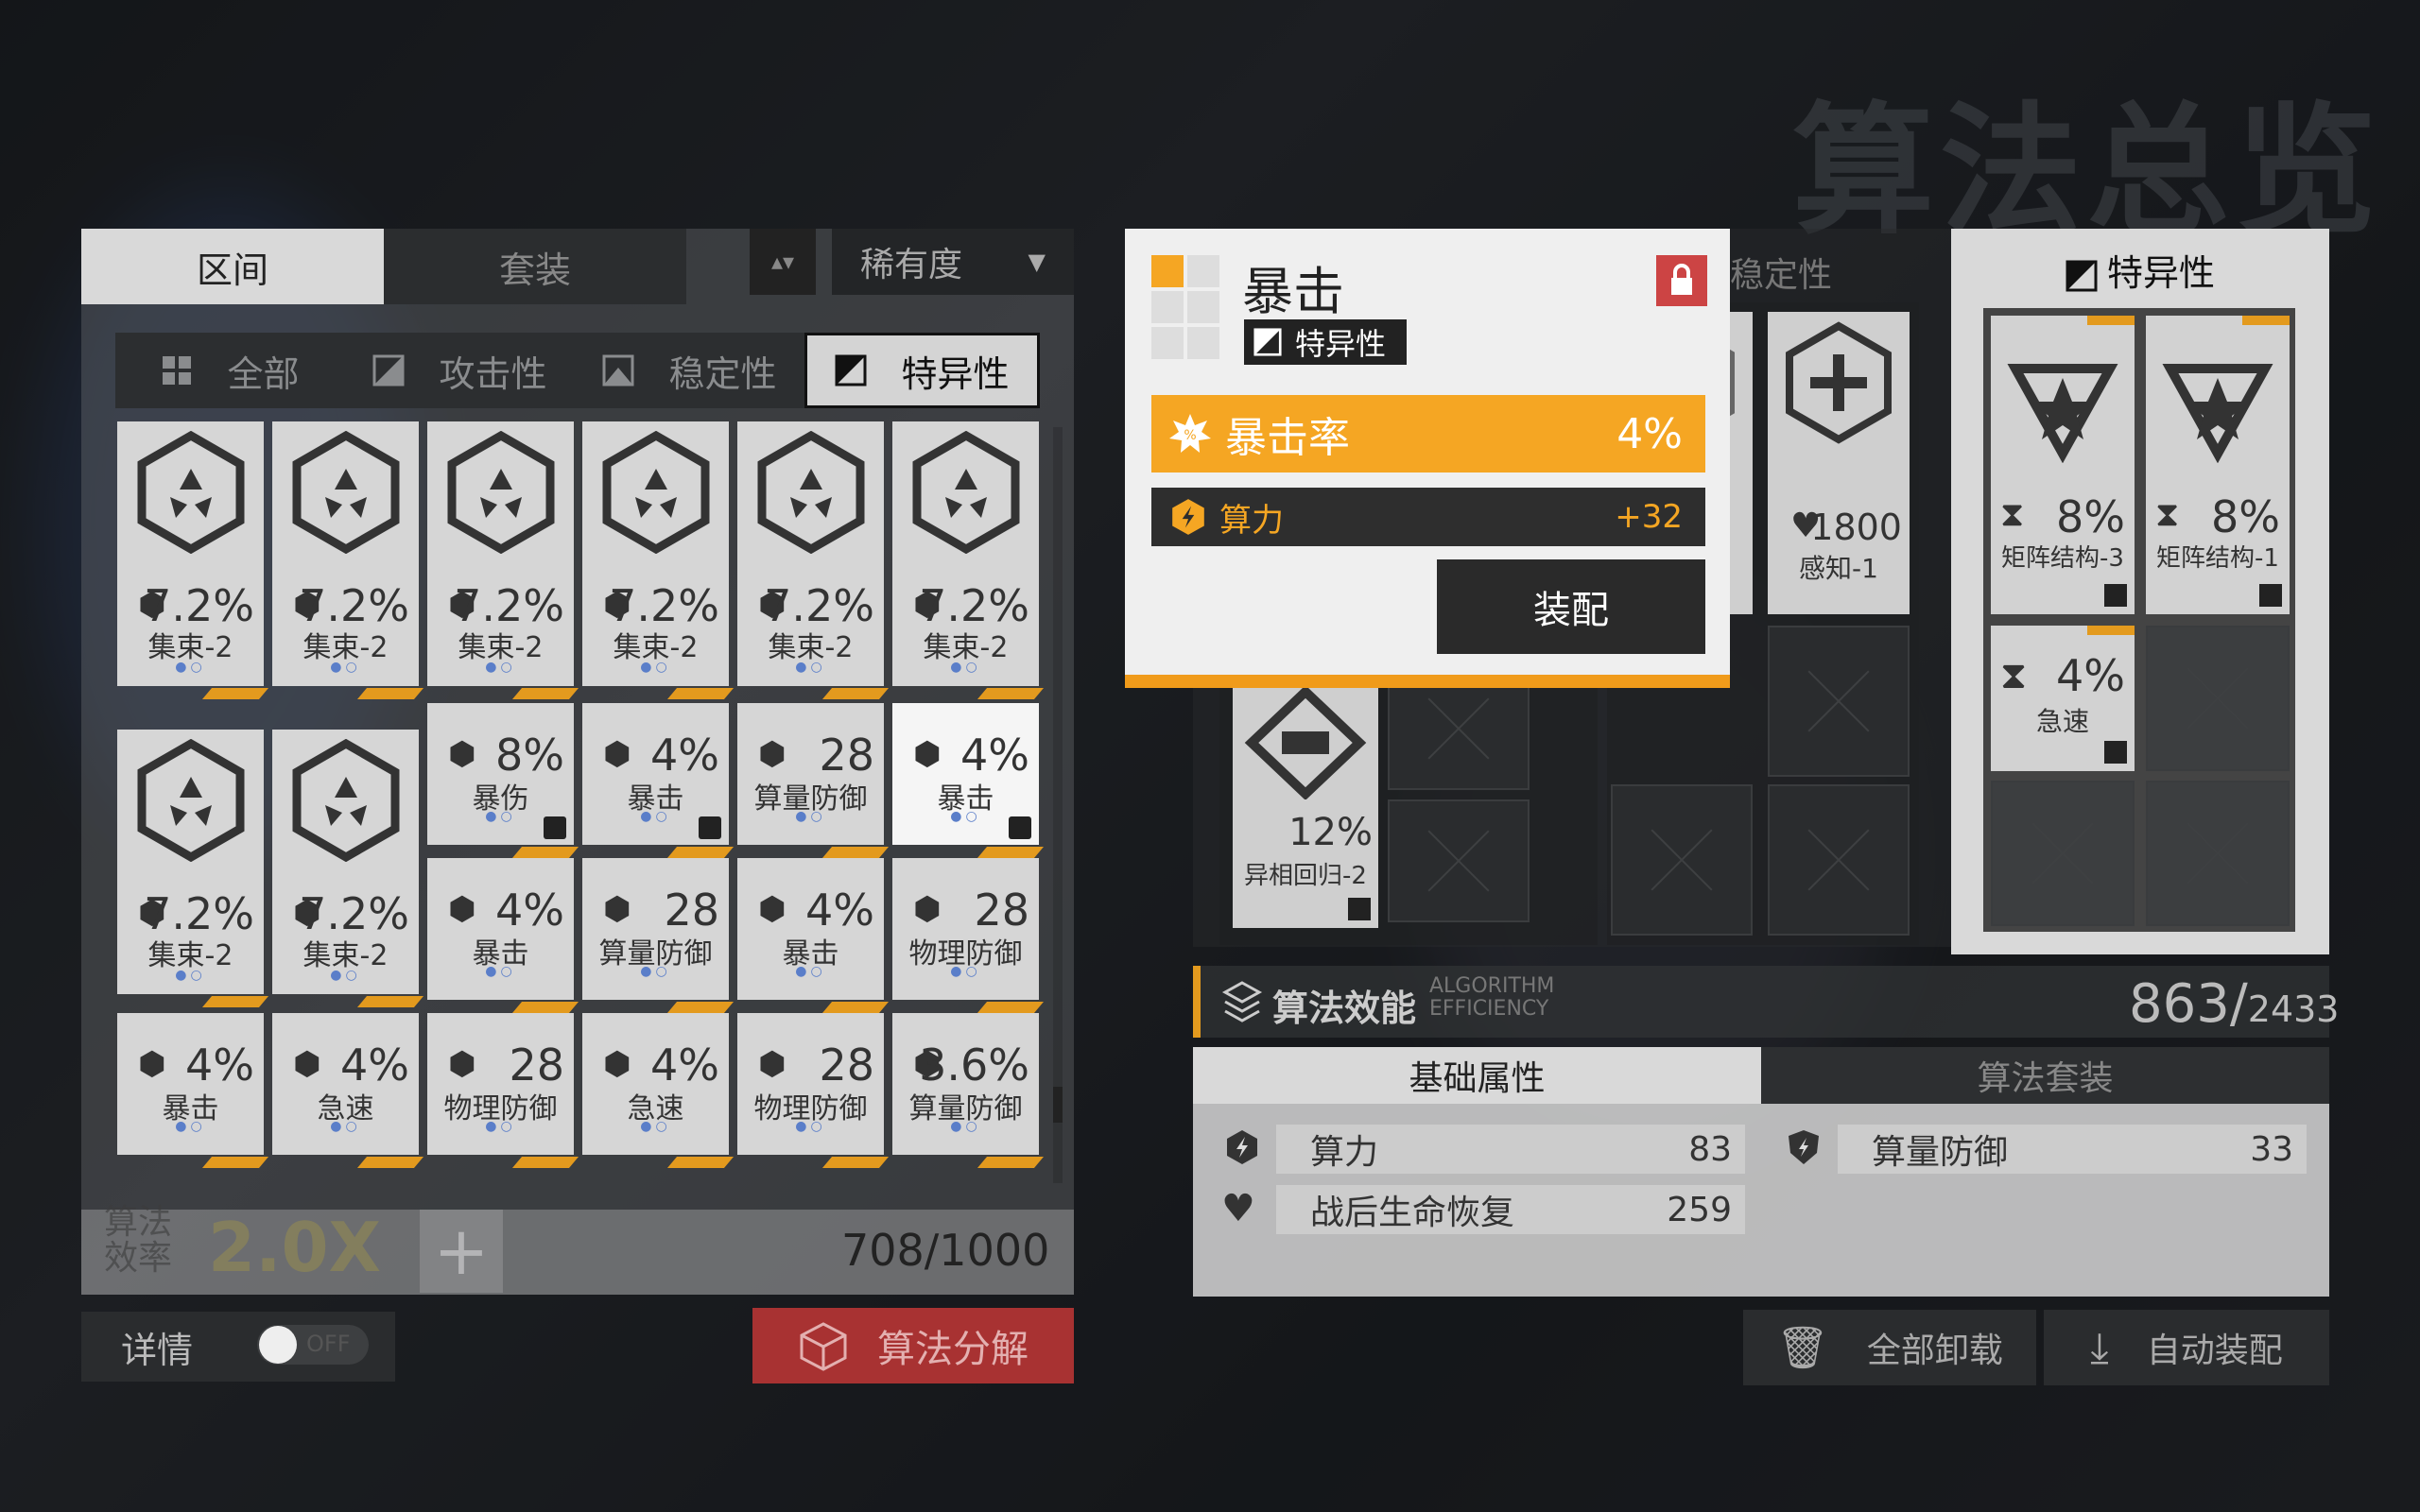 The width and height of the screenshot is (2420, 1512). Describe the element at coordinates (535, 266) in the screenshot. I see `tab-set: 套装` at that location.